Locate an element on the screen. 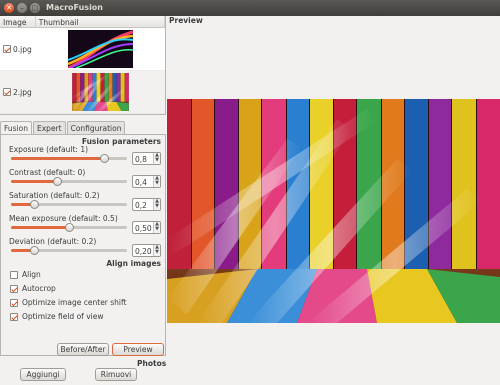  fusion-parameters-title: Fusion parameters is located at coordinates (121, 141).